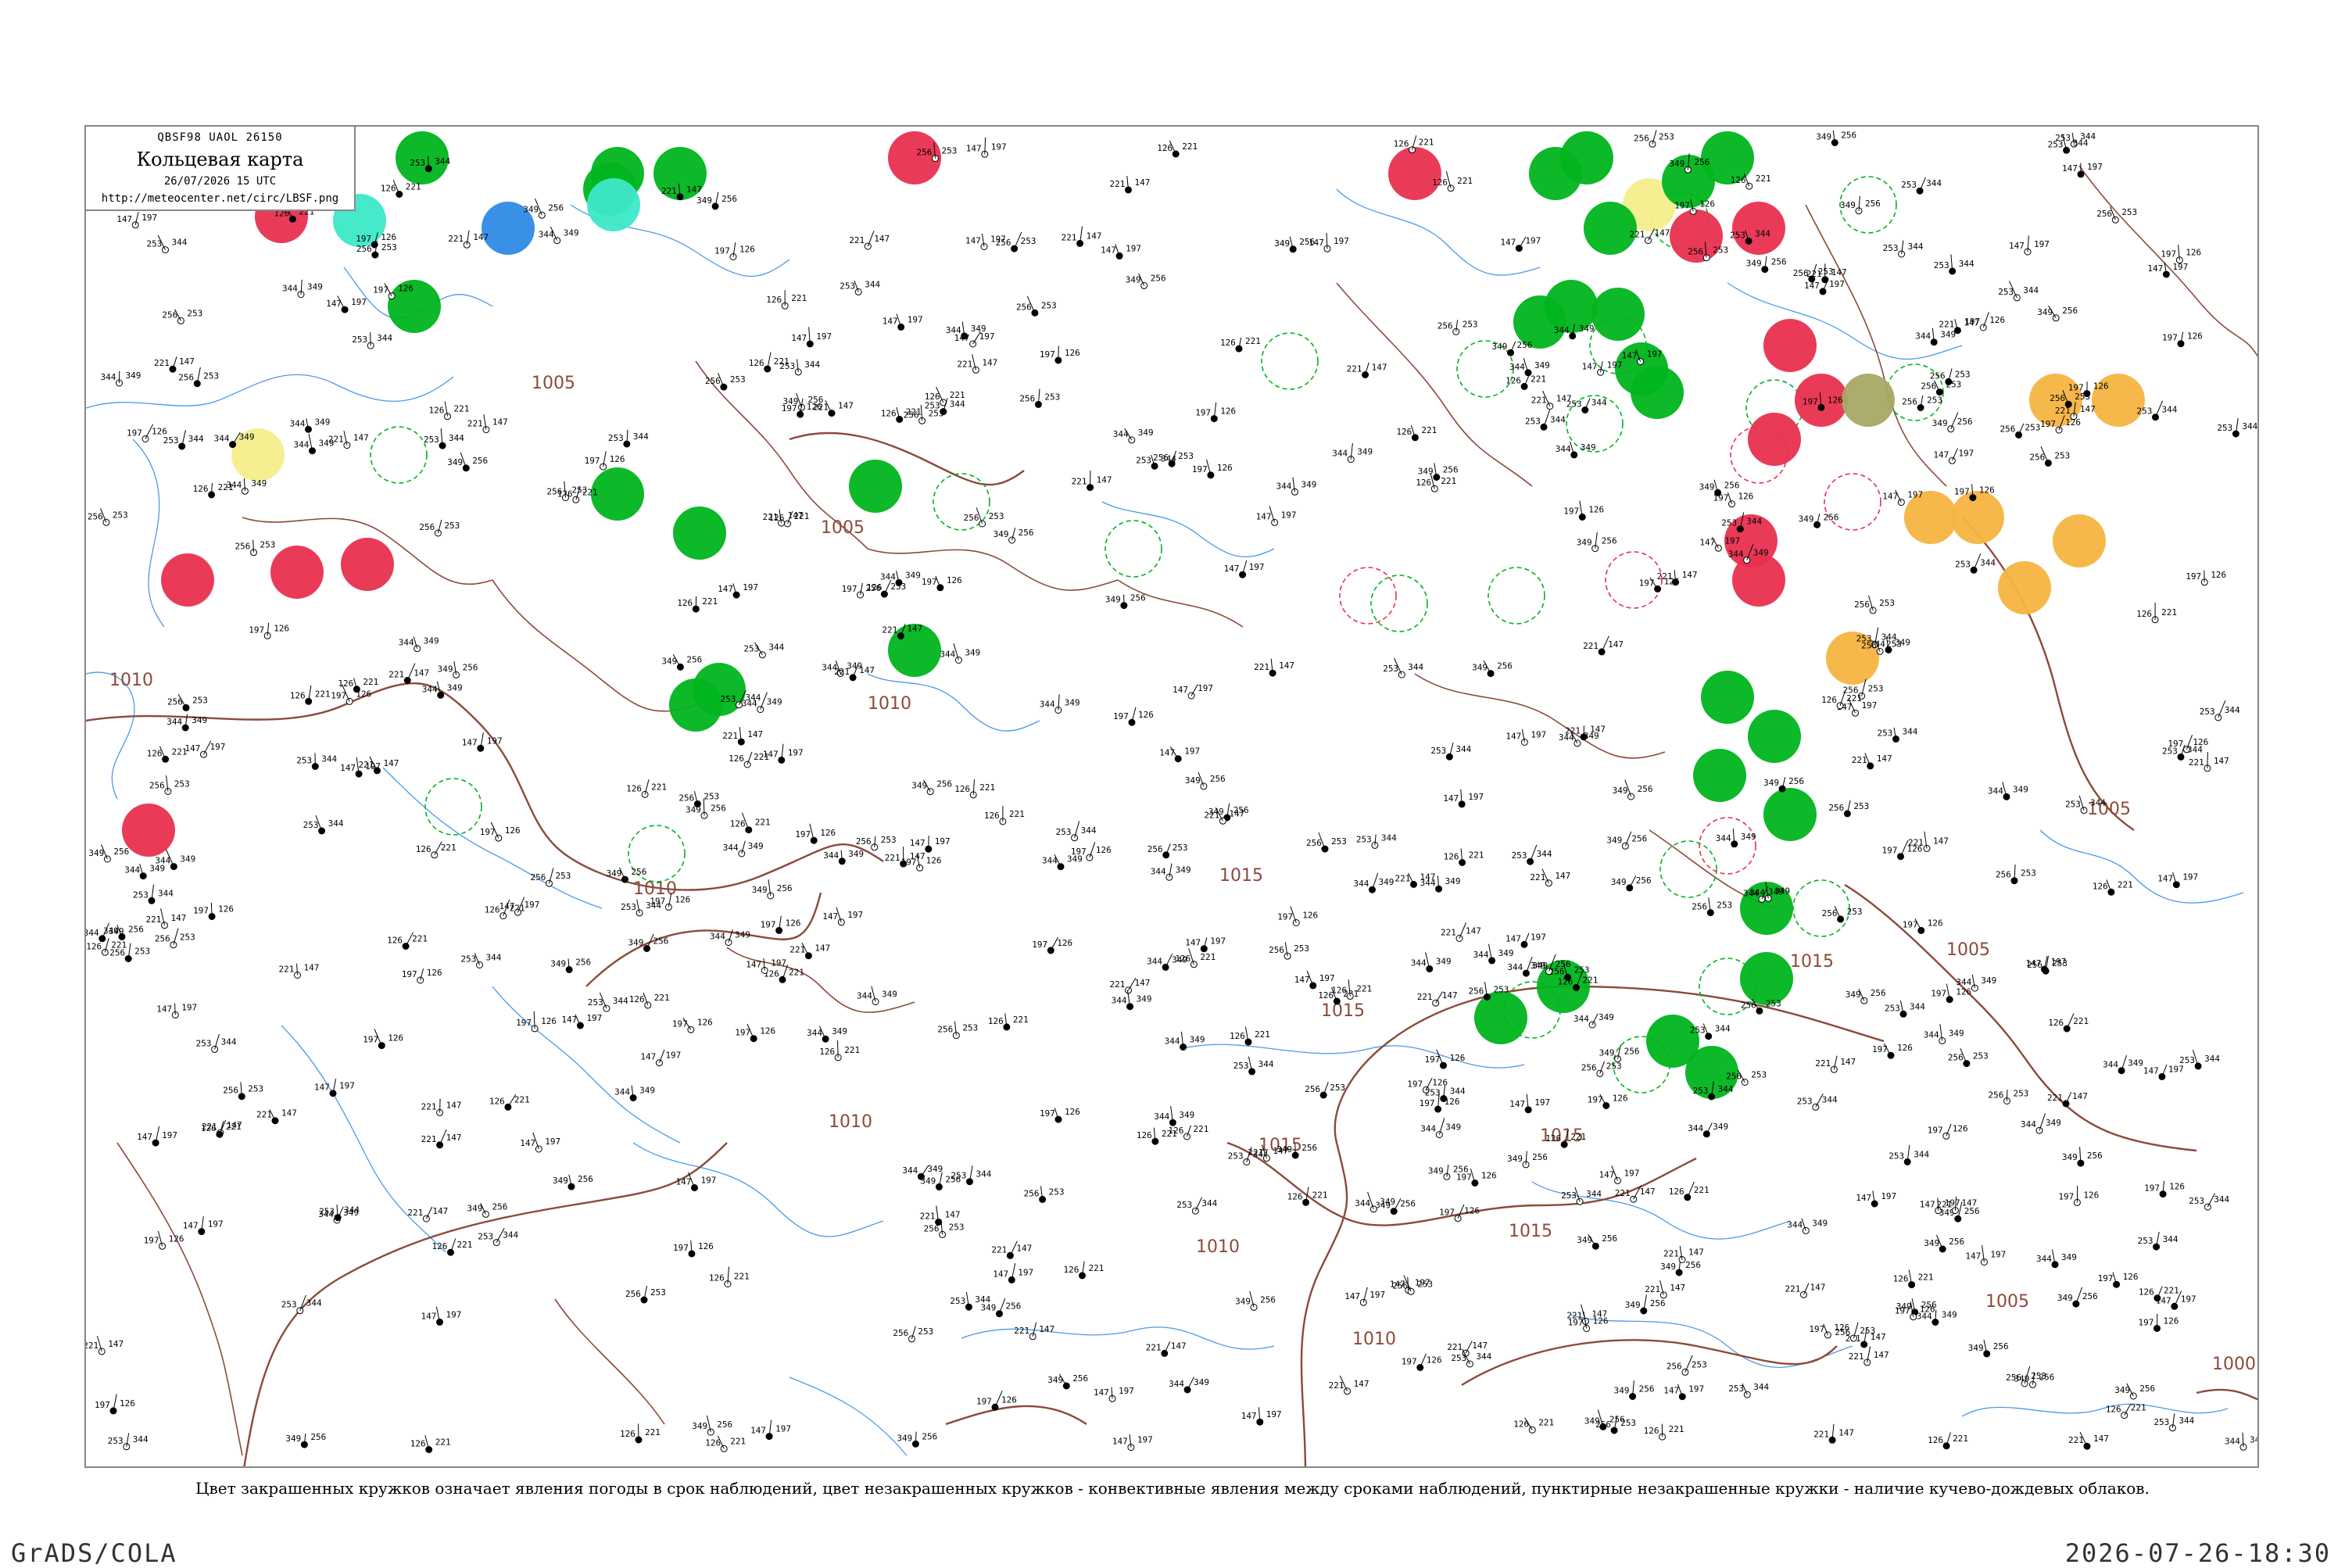  I want to click on coastline-segment, so click(1117, 1338).